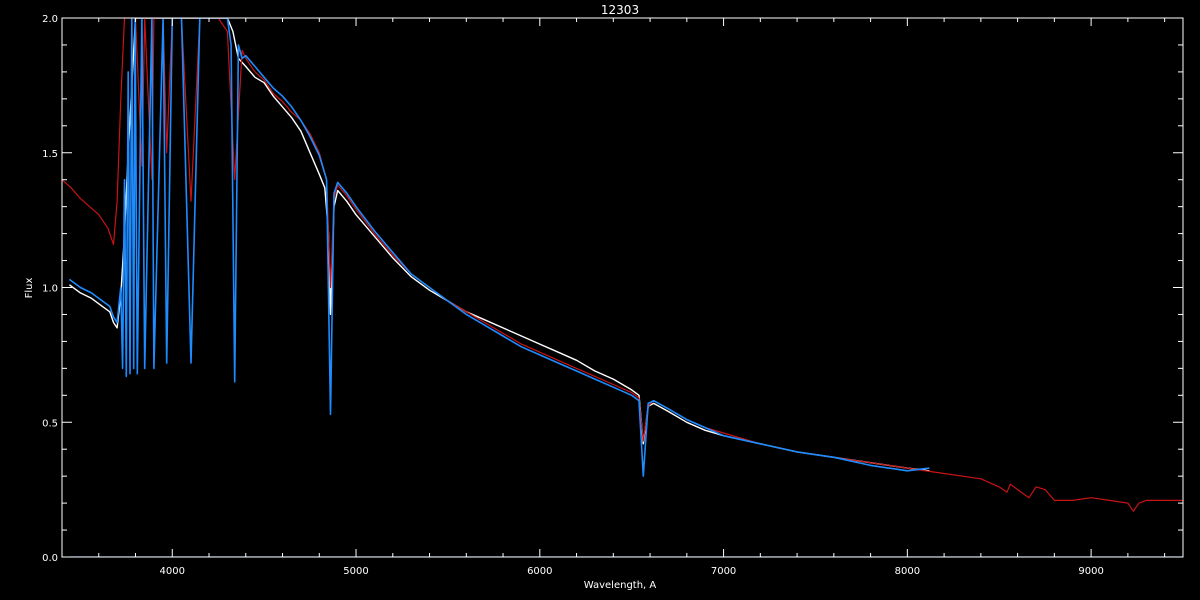 The height and width of the screenshot is (600, 1200). What do you see at coordinates (620, 585) in the screenshot?
I see `x-axis-label: Wavelength, A` at bounding box center [620, 585].